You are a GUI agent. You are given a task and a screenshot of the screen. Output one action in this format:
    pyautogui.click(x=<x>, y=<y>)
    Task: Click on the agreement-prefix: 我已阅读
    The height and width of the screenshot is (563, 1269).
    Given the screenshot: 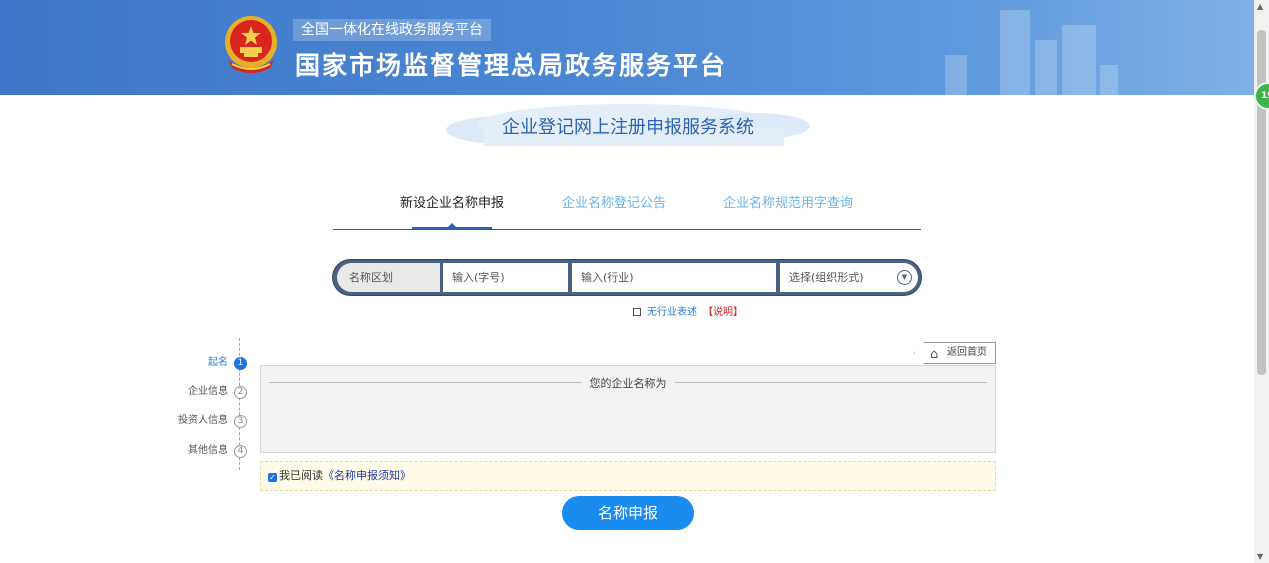 What is the action you would take?
    pyautogui.click(x=301, y=475)
    